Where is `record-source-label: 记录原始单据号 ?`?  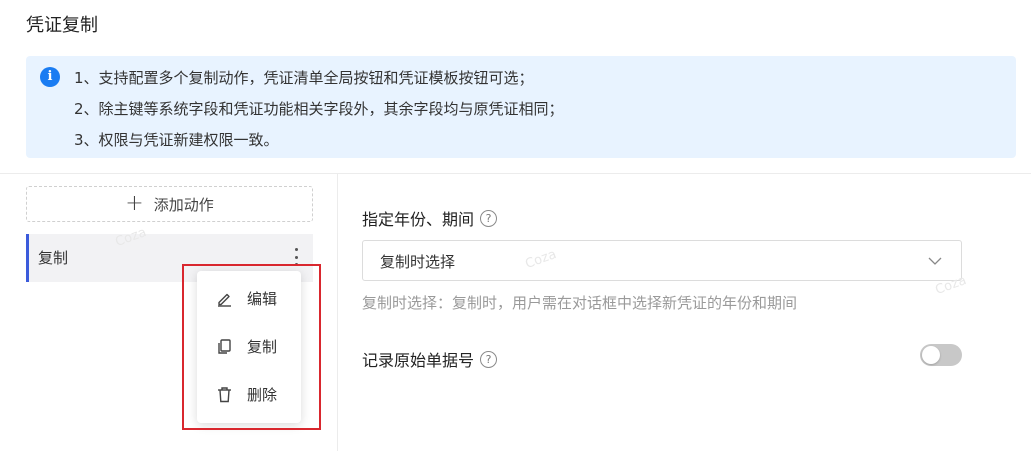
record-source-label: 记录原始单据号 ? is located at coordinates (430, 359).